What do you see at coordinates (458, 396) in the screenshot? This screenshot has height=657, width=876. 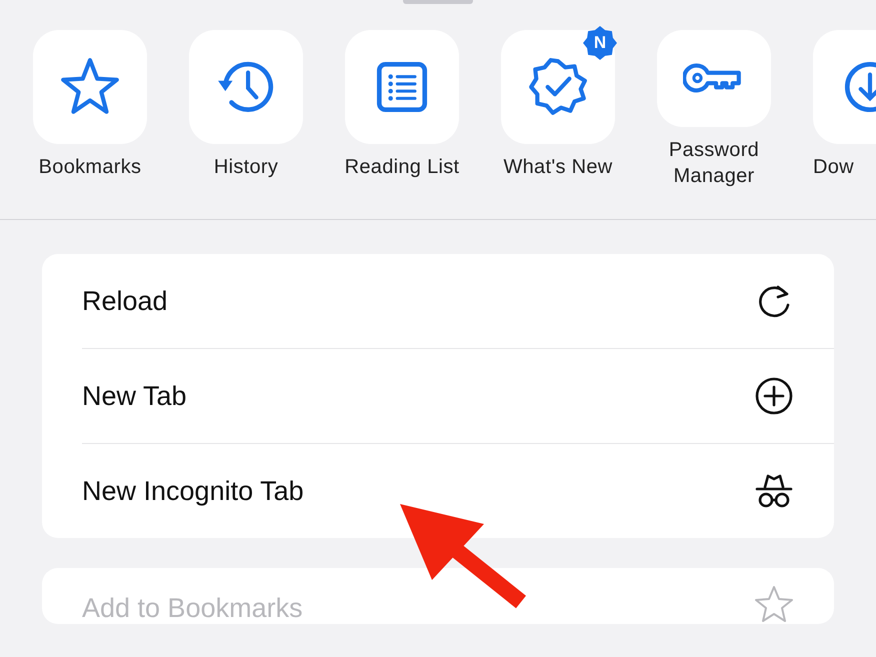 I see `menu-item: New Tab` at bounding box center [458, 396].